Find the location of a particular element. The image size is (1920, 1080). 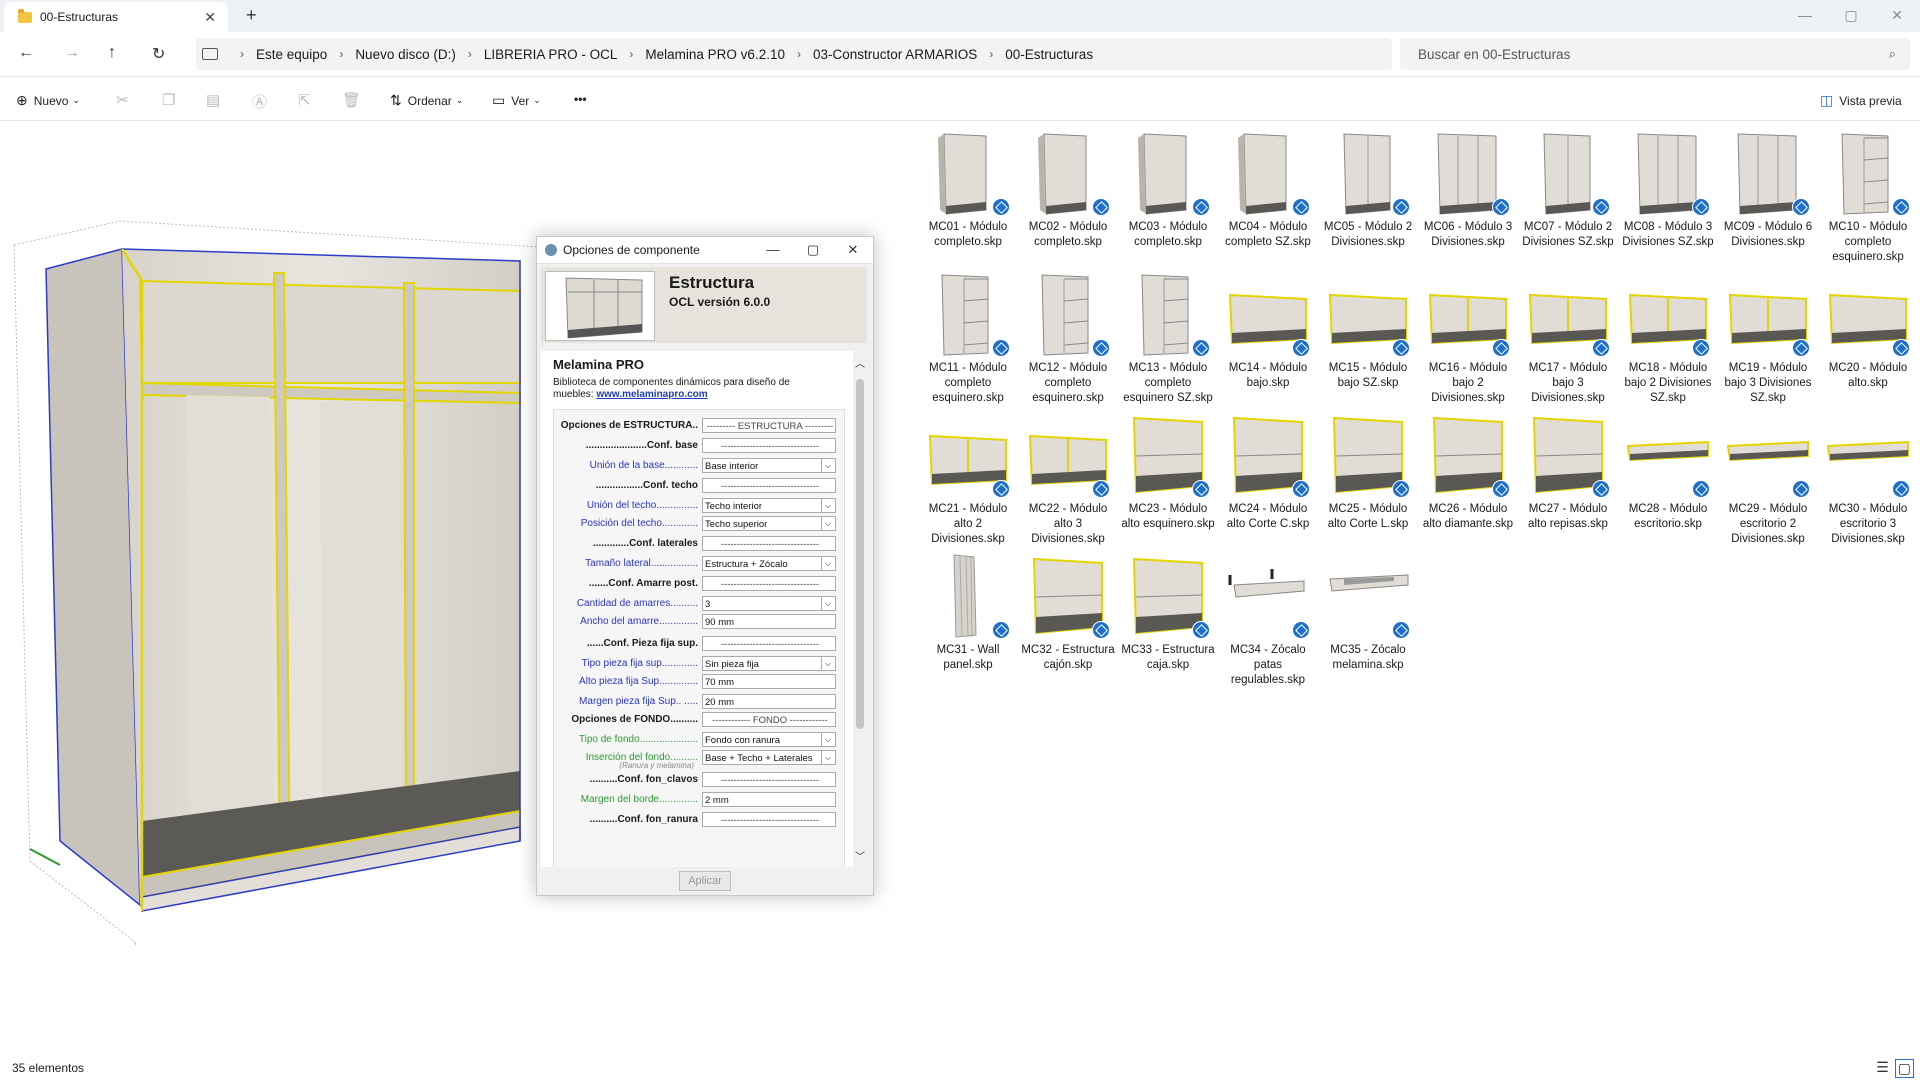

file-item: MC15 - Módulo bajo SZ.skp is located at coordinates (1368, 335).